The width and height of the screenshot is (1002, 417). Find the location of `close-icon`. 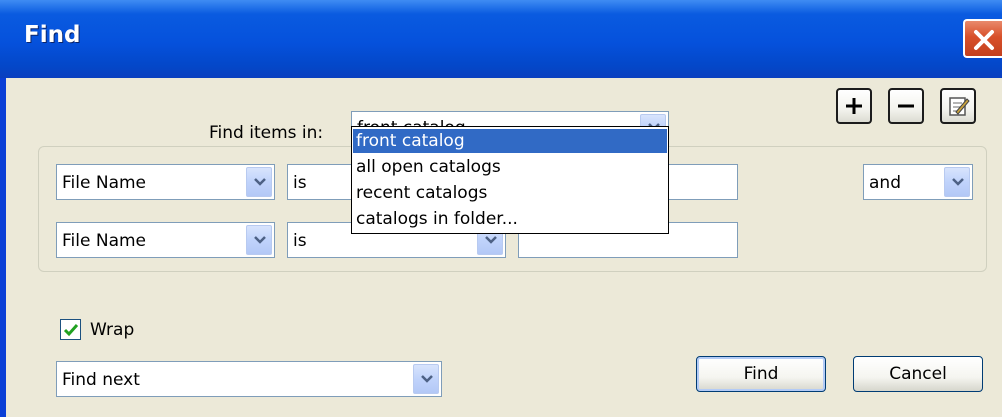

close-icon is located at coordinates (984, 40).